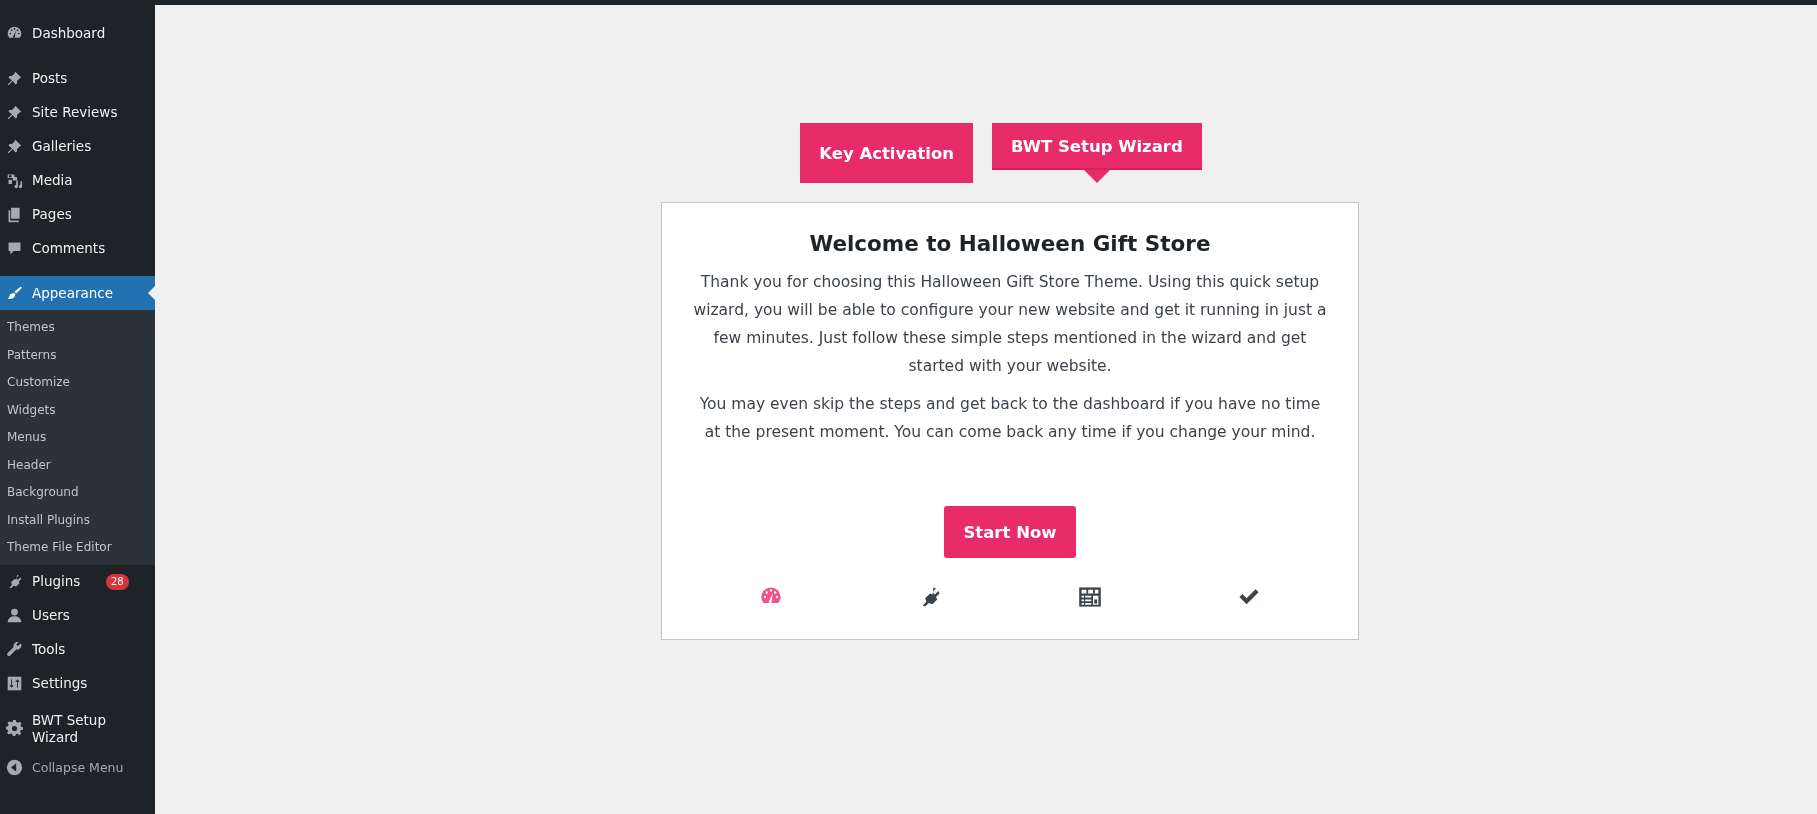  I want to click on submenu-item: Background, so click(77, 493).